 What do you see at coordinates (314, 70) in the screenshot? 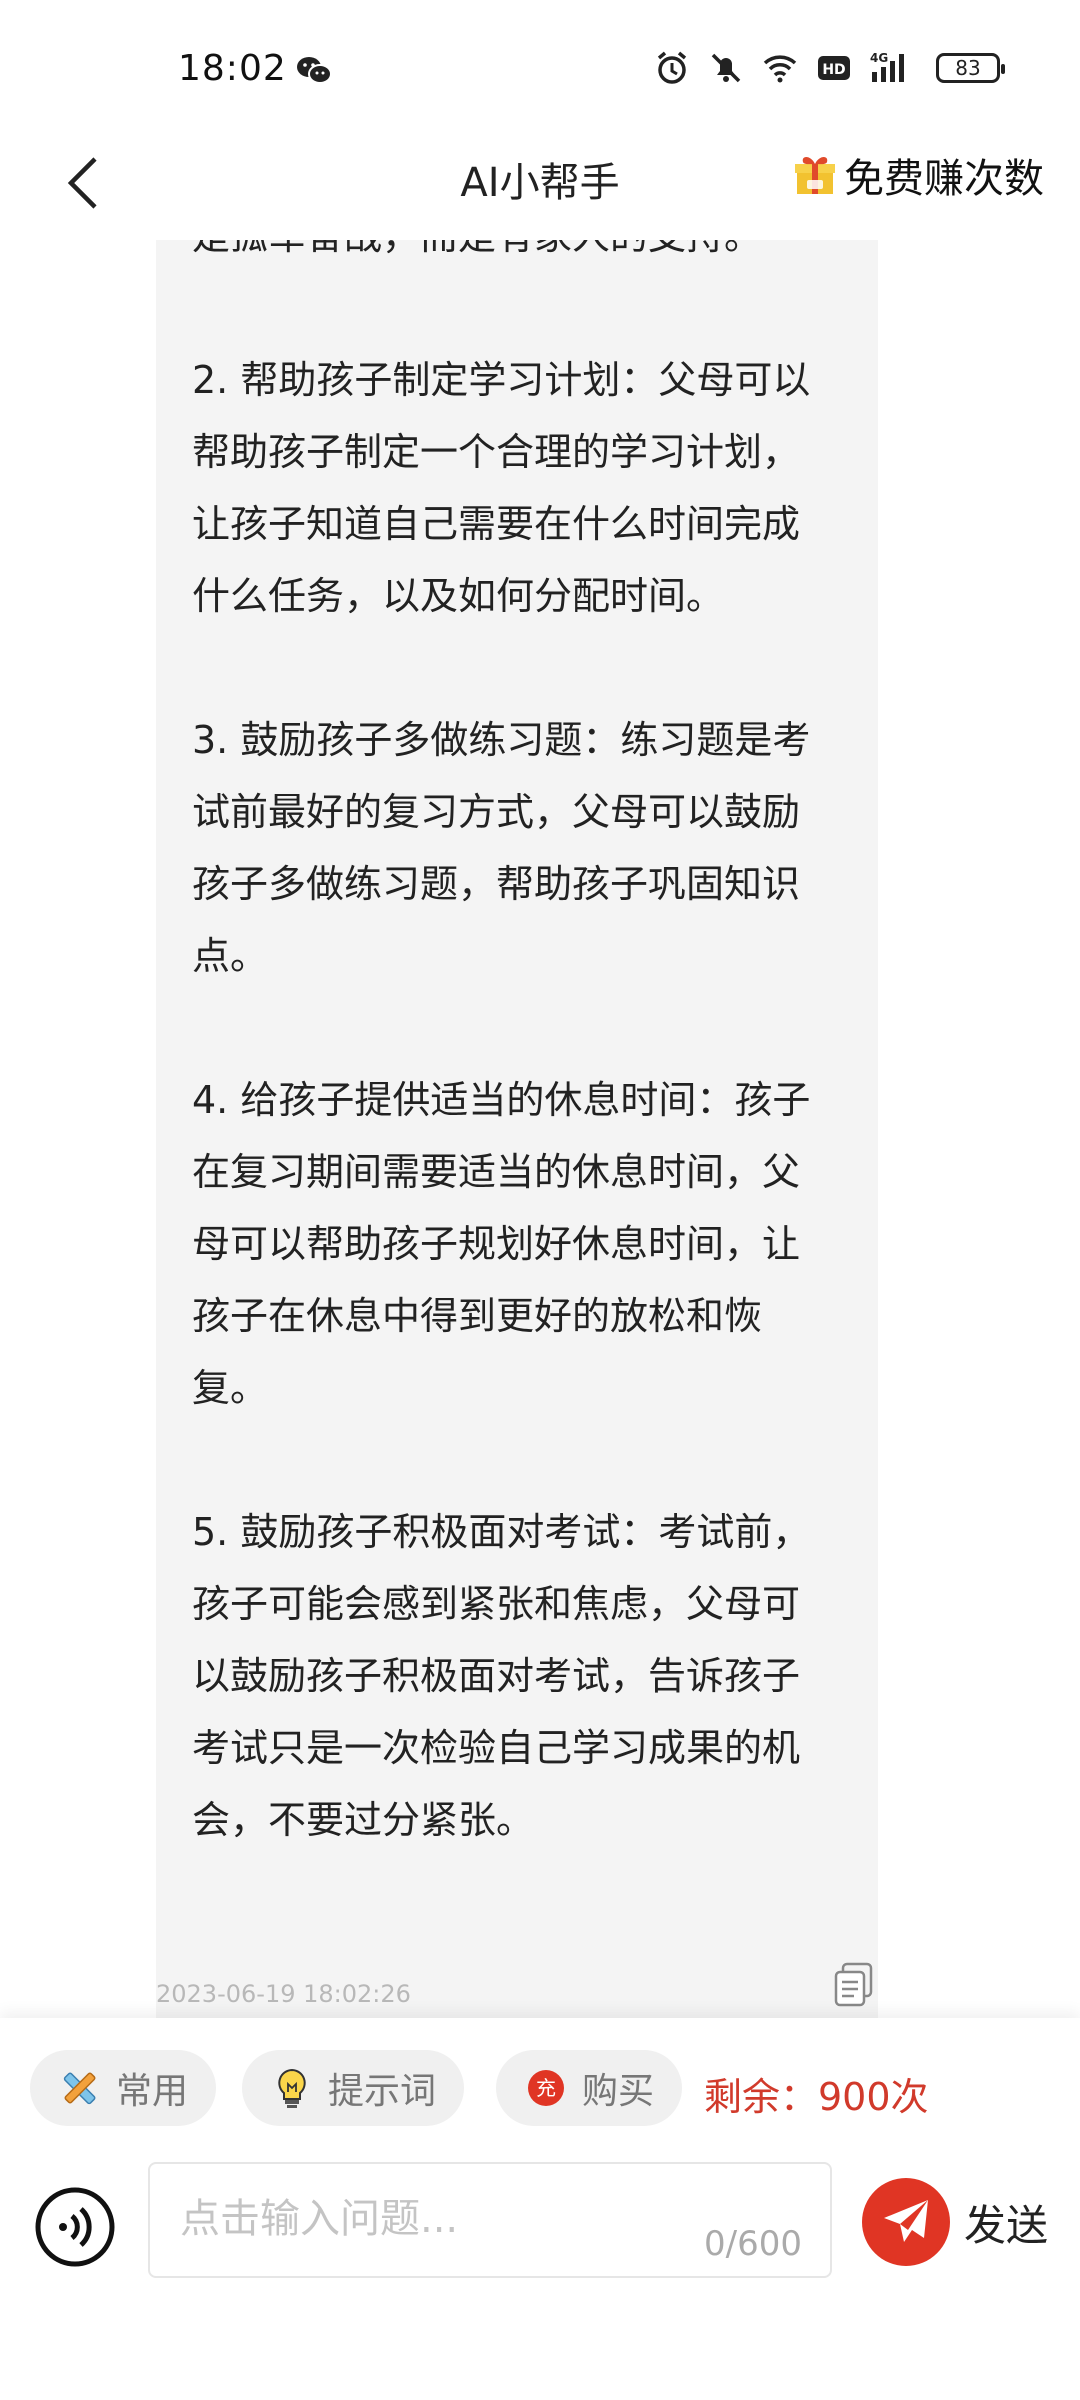
I see `wechat-icon` at bounding box center [314, 70].